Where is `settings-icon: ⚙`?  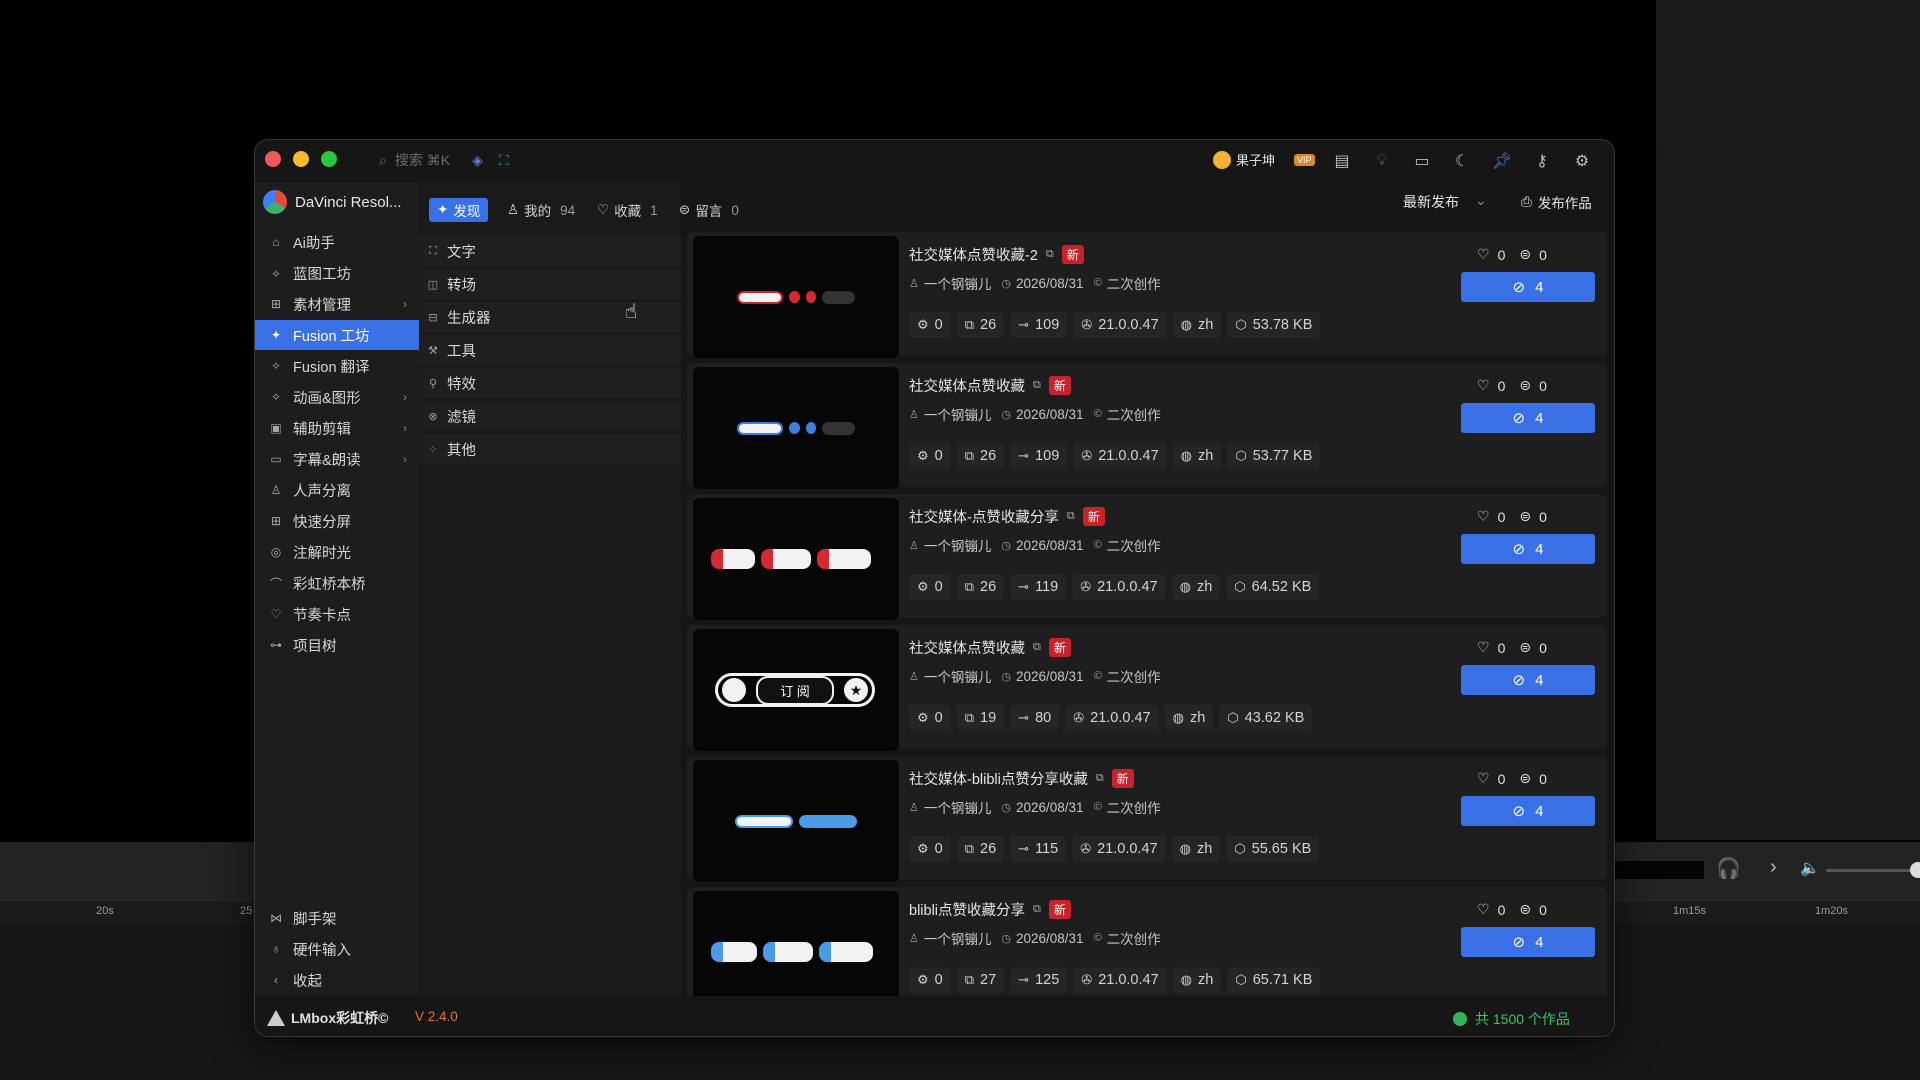
settings-icon: ⚙ is located at coordinates (1582, 161).